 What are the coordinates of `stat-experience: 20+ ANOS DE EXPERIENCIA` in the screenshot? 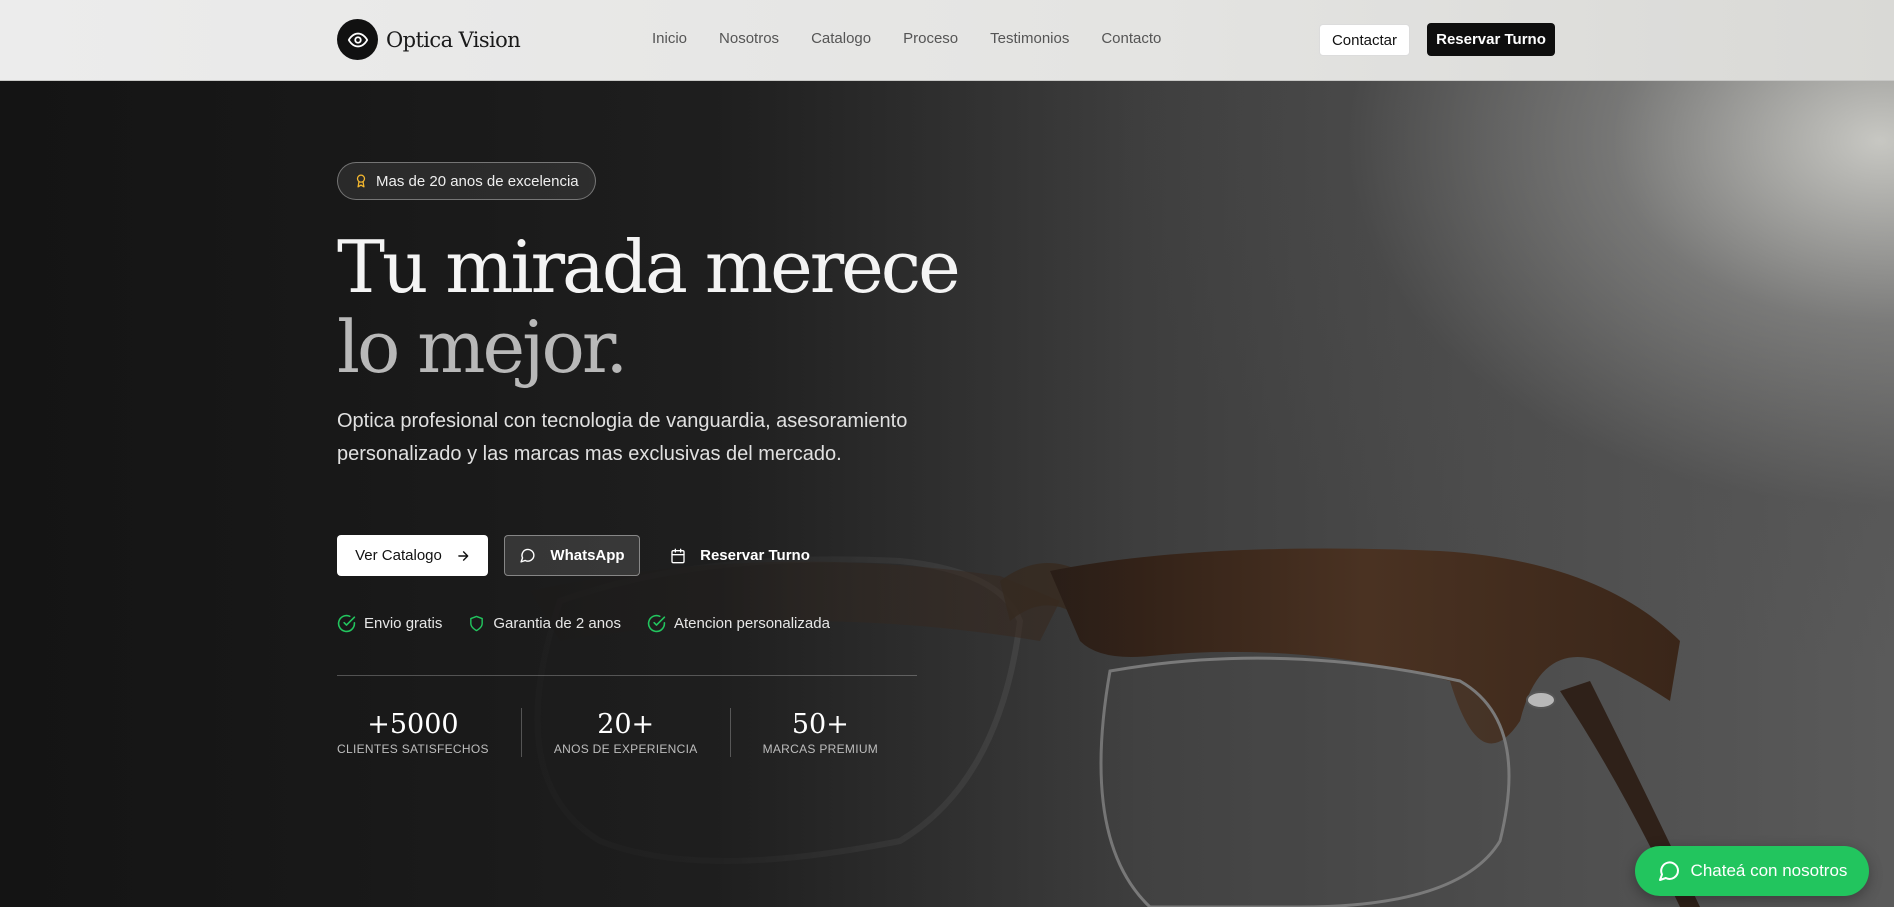 It's located at (626, 732).